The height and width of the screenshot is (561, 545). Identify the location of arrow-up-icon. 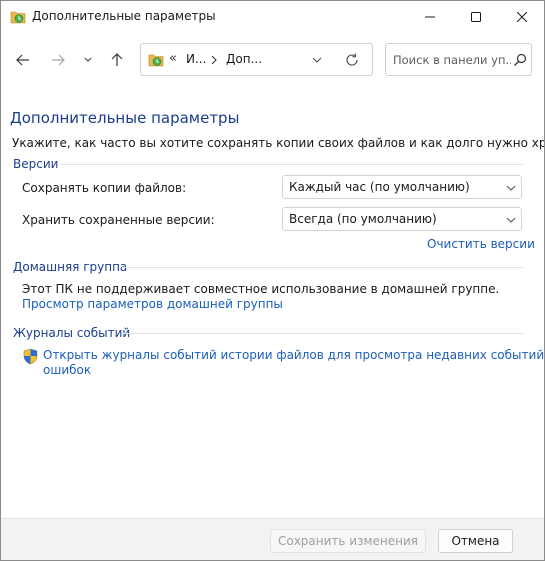
(117, 59).